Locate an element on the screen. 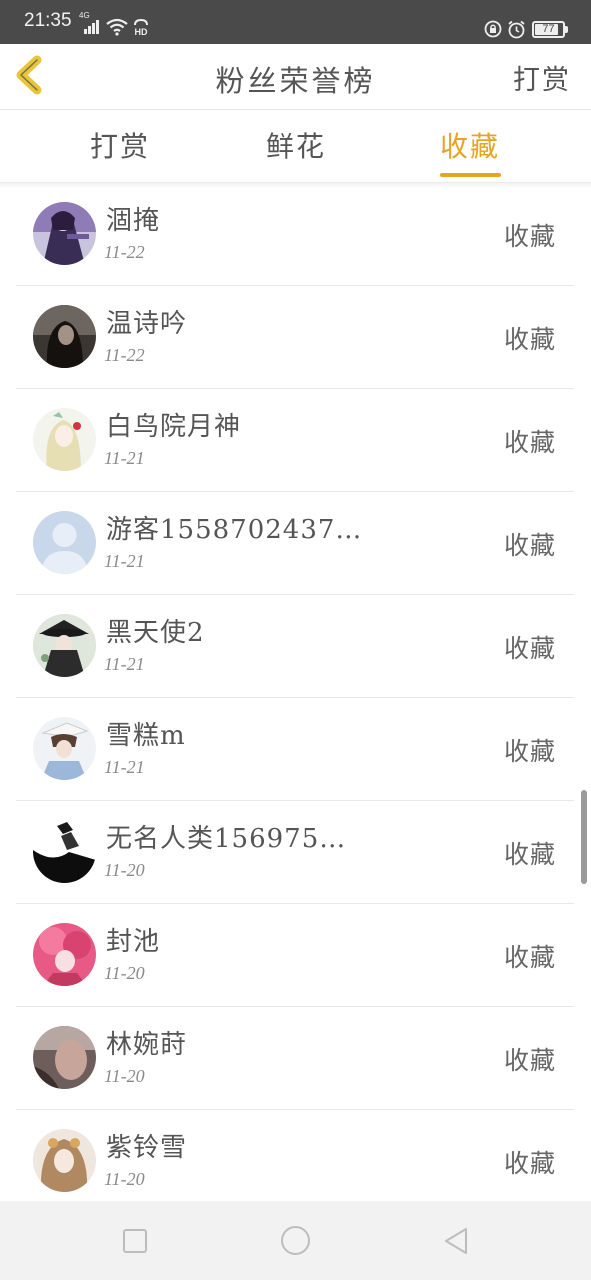  fan-name: 封池 is located at coordinates (133, 942).